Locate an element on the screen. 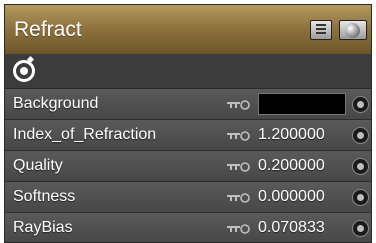 The height and width of the screenshot is (243, 376). property-value: 0.070833 is located at coordinates (291, 228).